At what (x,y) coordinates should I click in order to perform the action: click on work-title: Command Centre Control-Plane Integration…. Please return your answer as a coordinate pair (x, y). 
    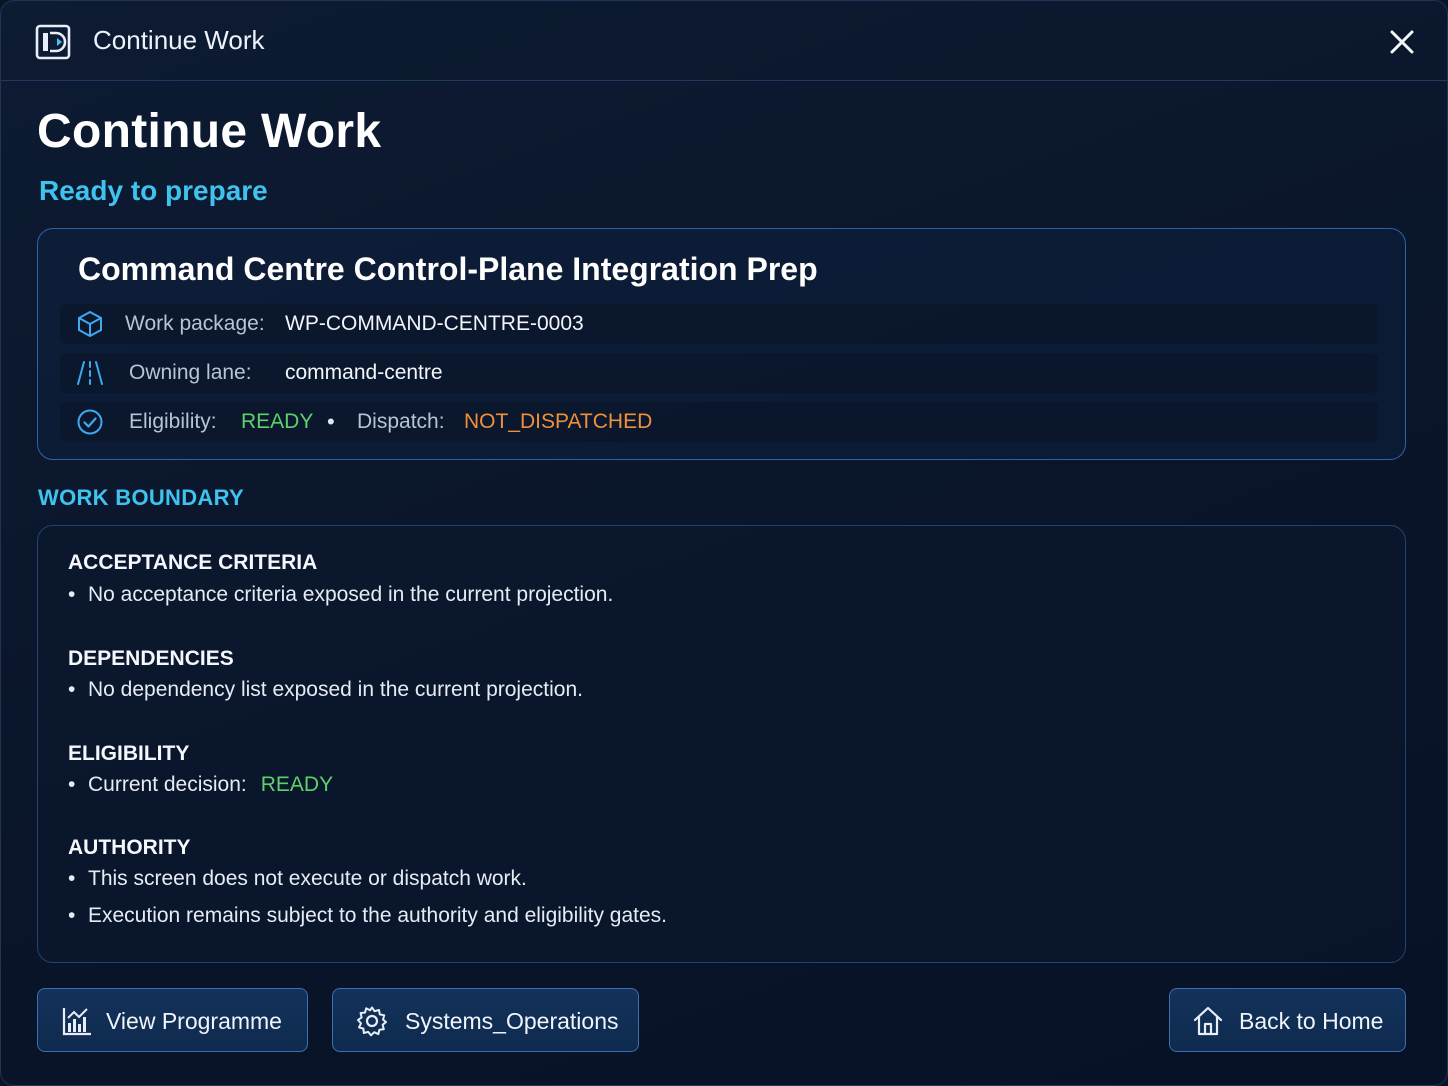
    Looking at the image, I should click on (448, 269).